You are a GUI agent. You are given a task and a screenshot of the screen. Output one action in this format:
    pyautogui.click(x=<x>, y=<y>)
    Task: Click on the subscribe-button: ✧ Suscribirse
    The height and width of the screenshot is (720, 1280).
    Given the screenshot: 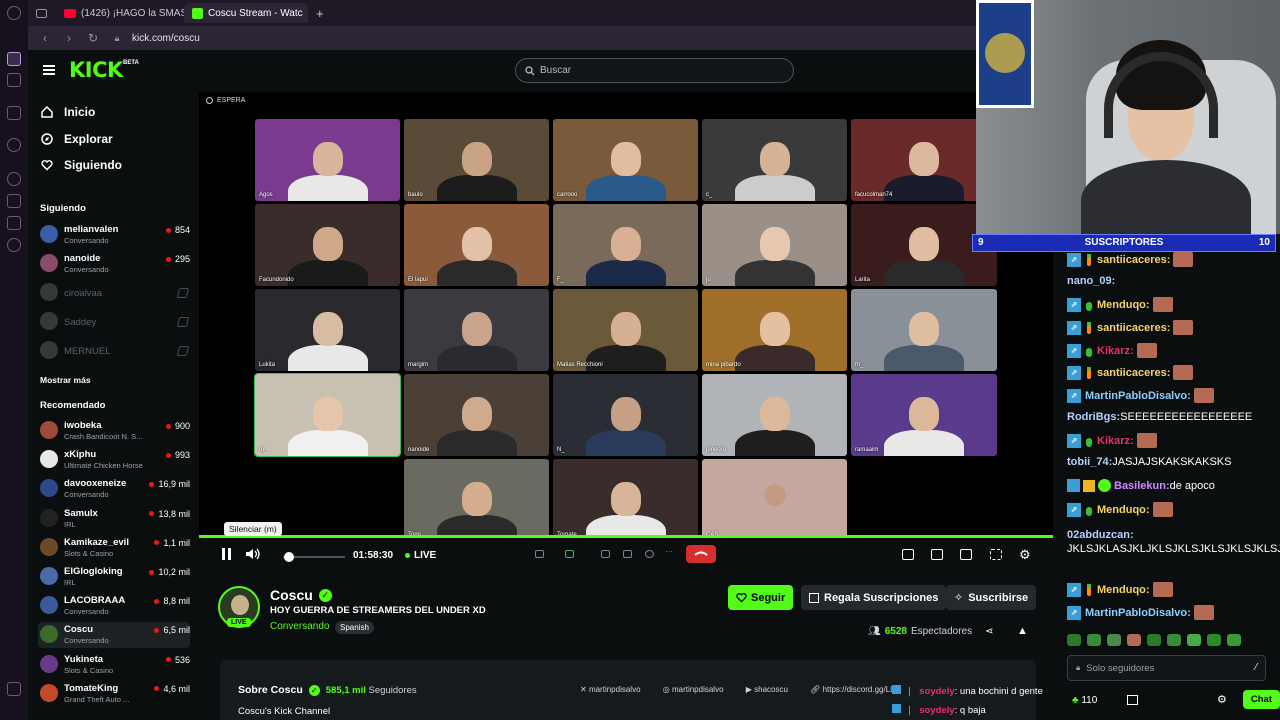 What is the action you would take?
    pyautogui.click(x=991, y=597)
    